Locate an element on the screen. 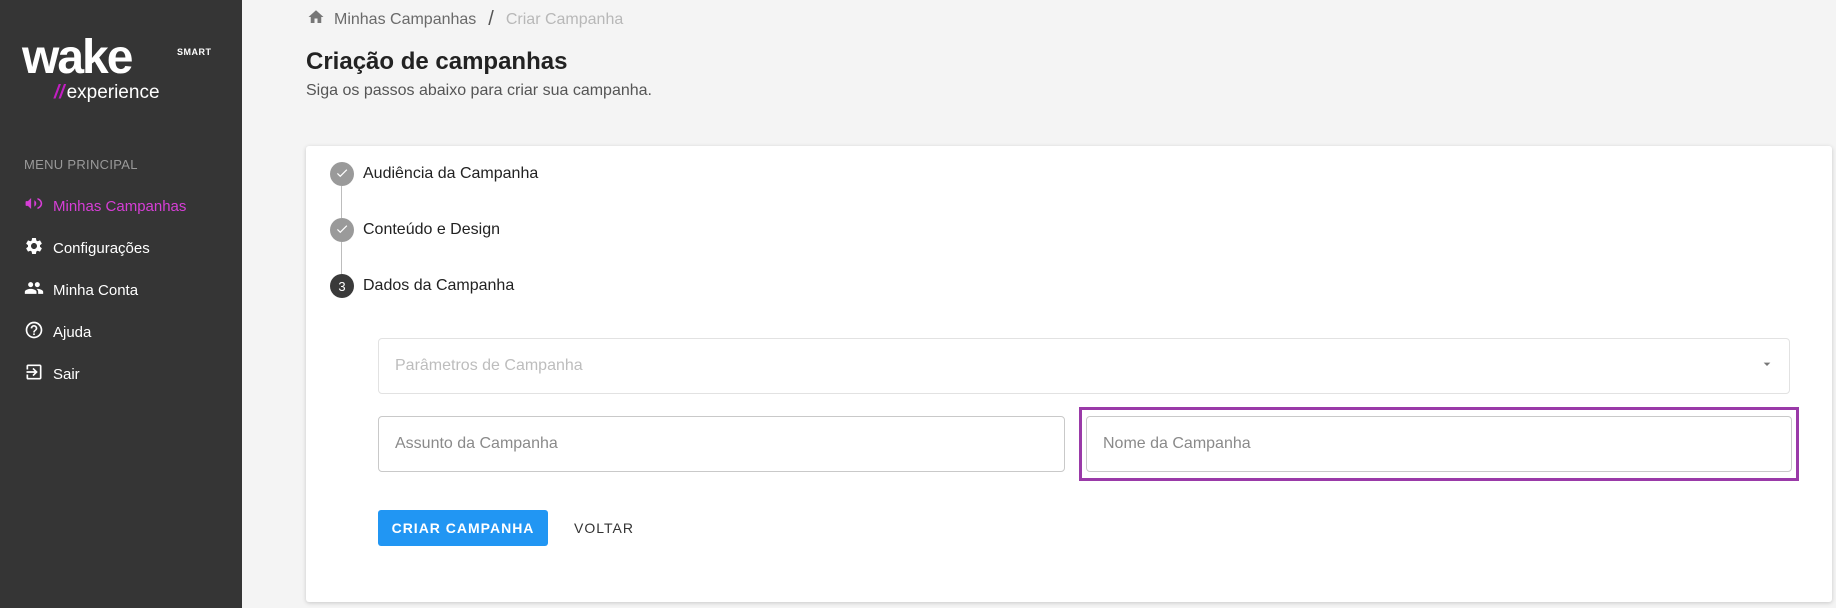 This screenshot has width=1836, height=608. step-audiencia: Audiência da Campanha is located at coordinates (434, 174).